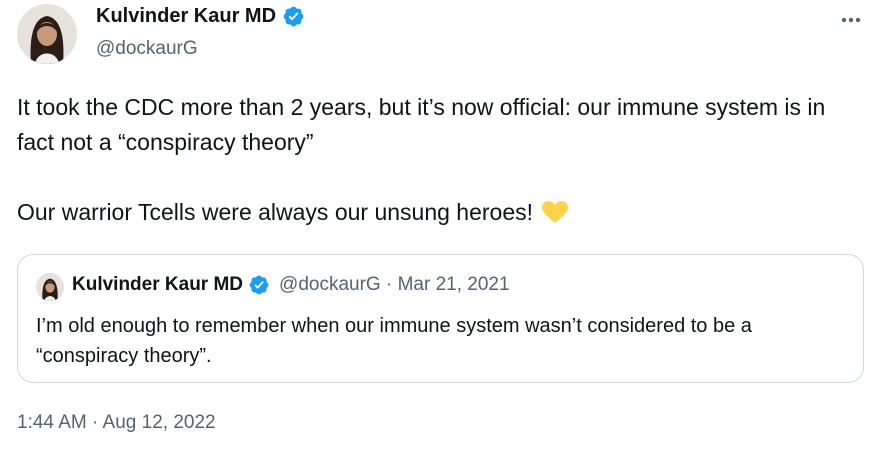 The height and width of the screenshot is (457, 880). What do you see at coordinates (293, 16) in the screenshot?
I see `verified-badge-icon` at bounding box center [293, 16].